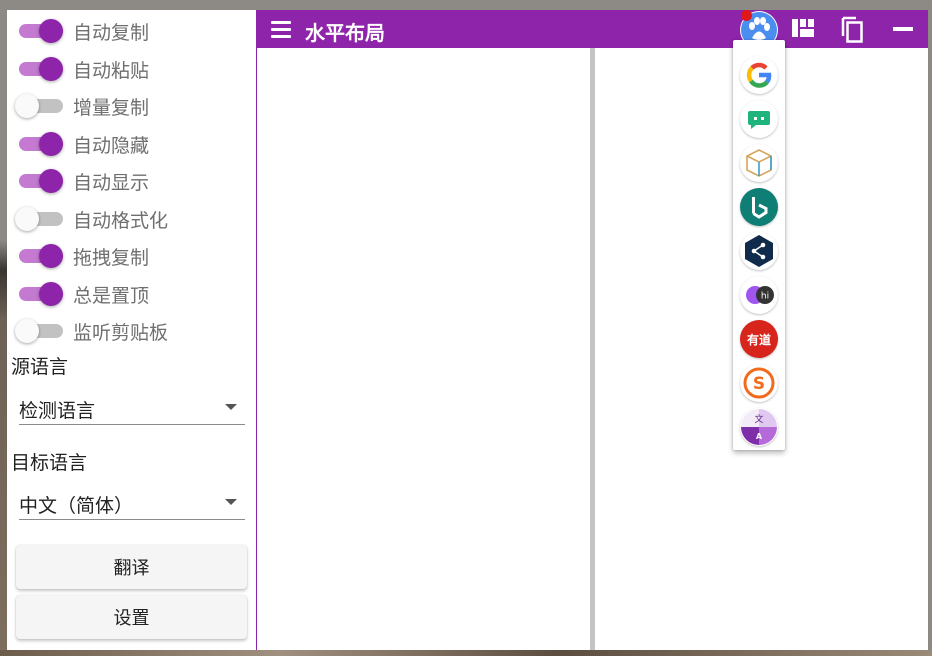  Describe the element at coordinates (759, 295) in the screenshot. I see `hi-chat-icon: hi` at that location.